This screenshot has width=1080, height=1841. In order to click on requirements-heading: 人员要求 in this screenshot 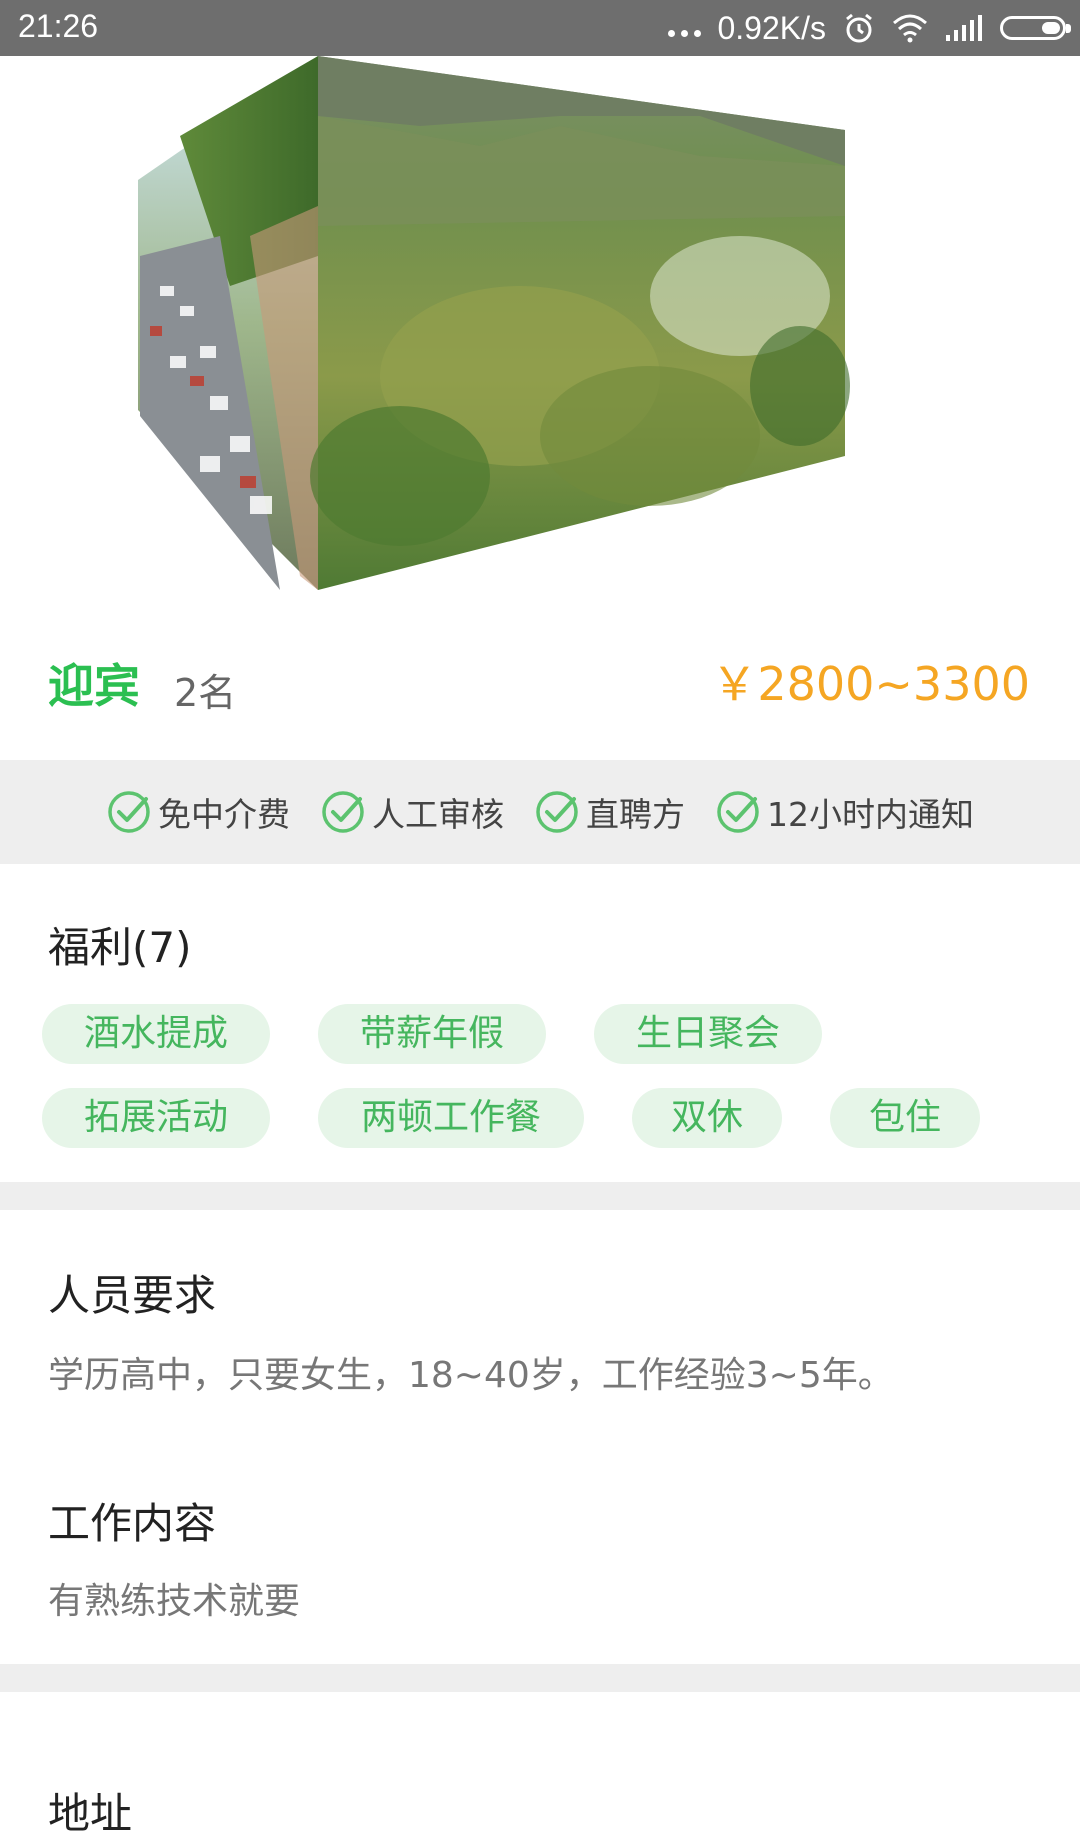, I will do `click(132, 1295)`.